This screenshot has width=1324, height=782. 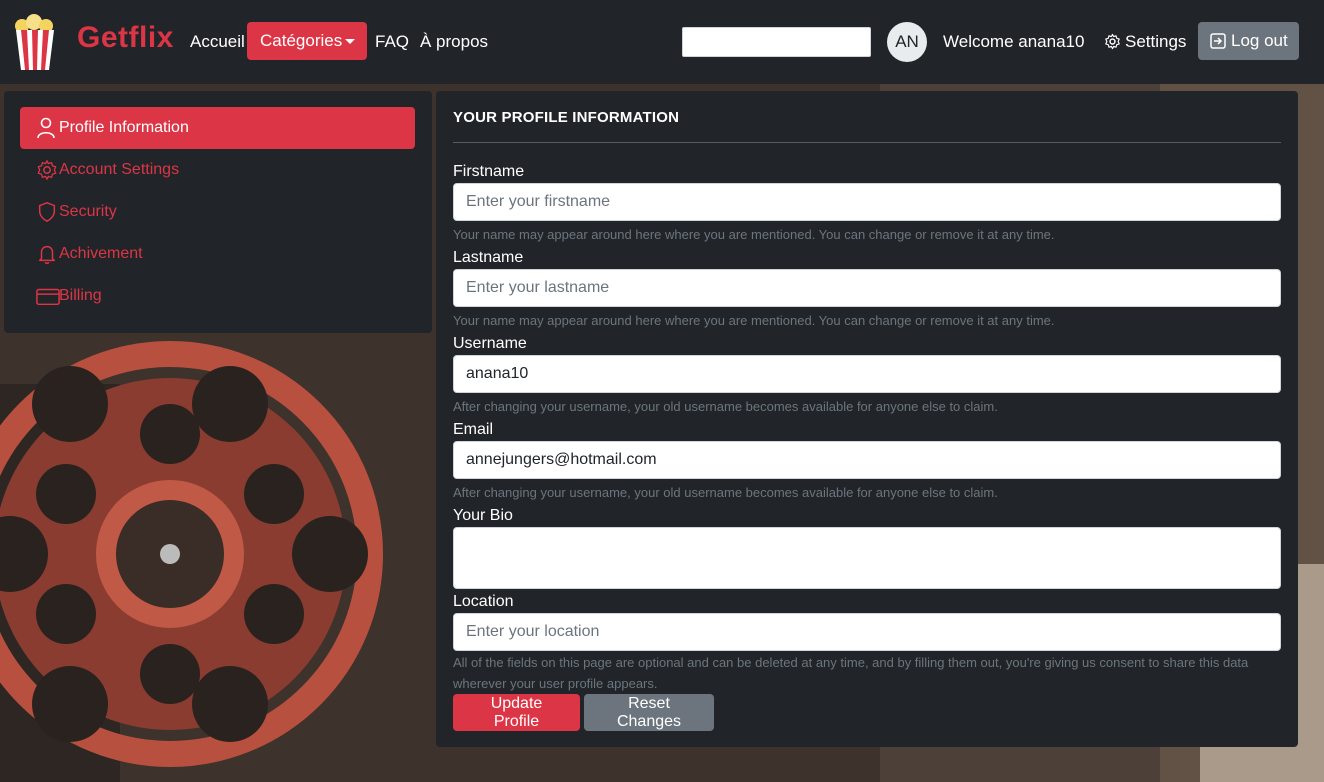 What do you see at coordinates (473, 429) in the screenshot?
I see `email-label: Email` at bounding box center [473, 429].